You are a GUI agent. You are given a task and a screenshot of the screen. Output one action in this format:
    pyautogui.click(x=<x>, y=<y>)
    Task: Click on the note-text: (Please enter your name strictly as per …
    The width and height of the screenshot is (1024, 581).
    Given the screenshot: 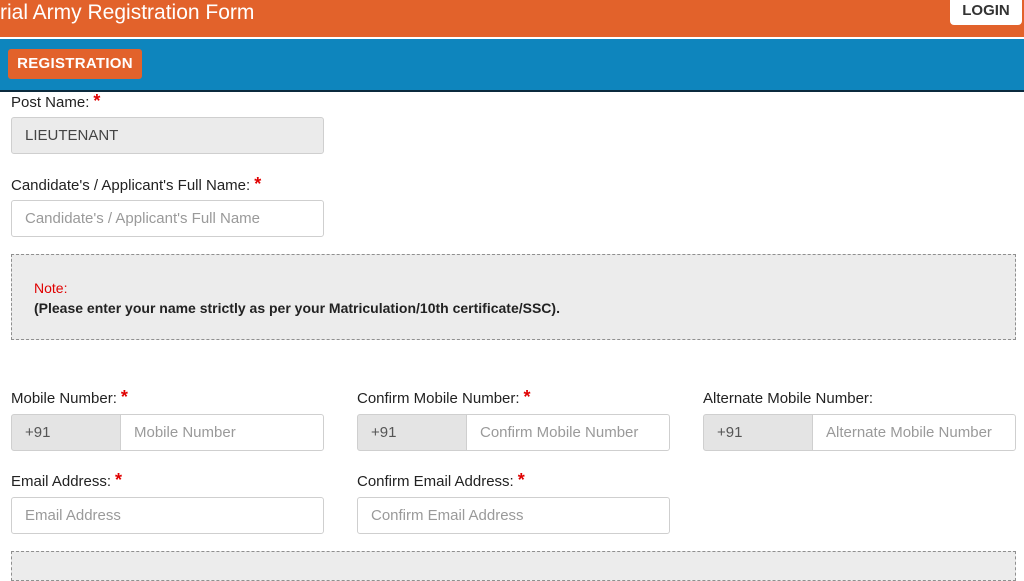 What is the action you would take?
    pyautogui.click(x=297, y=308)
    